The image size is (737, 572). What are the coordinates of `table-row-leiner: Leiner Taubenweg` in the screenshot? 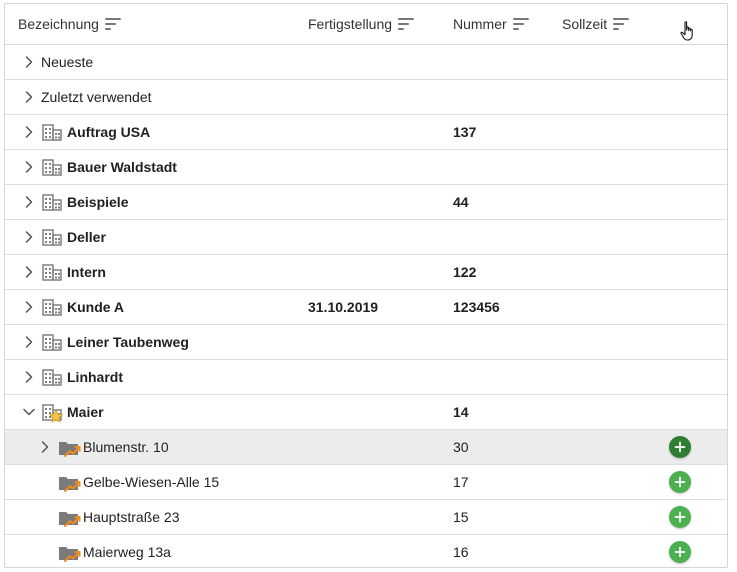 It's located at (366, 342).